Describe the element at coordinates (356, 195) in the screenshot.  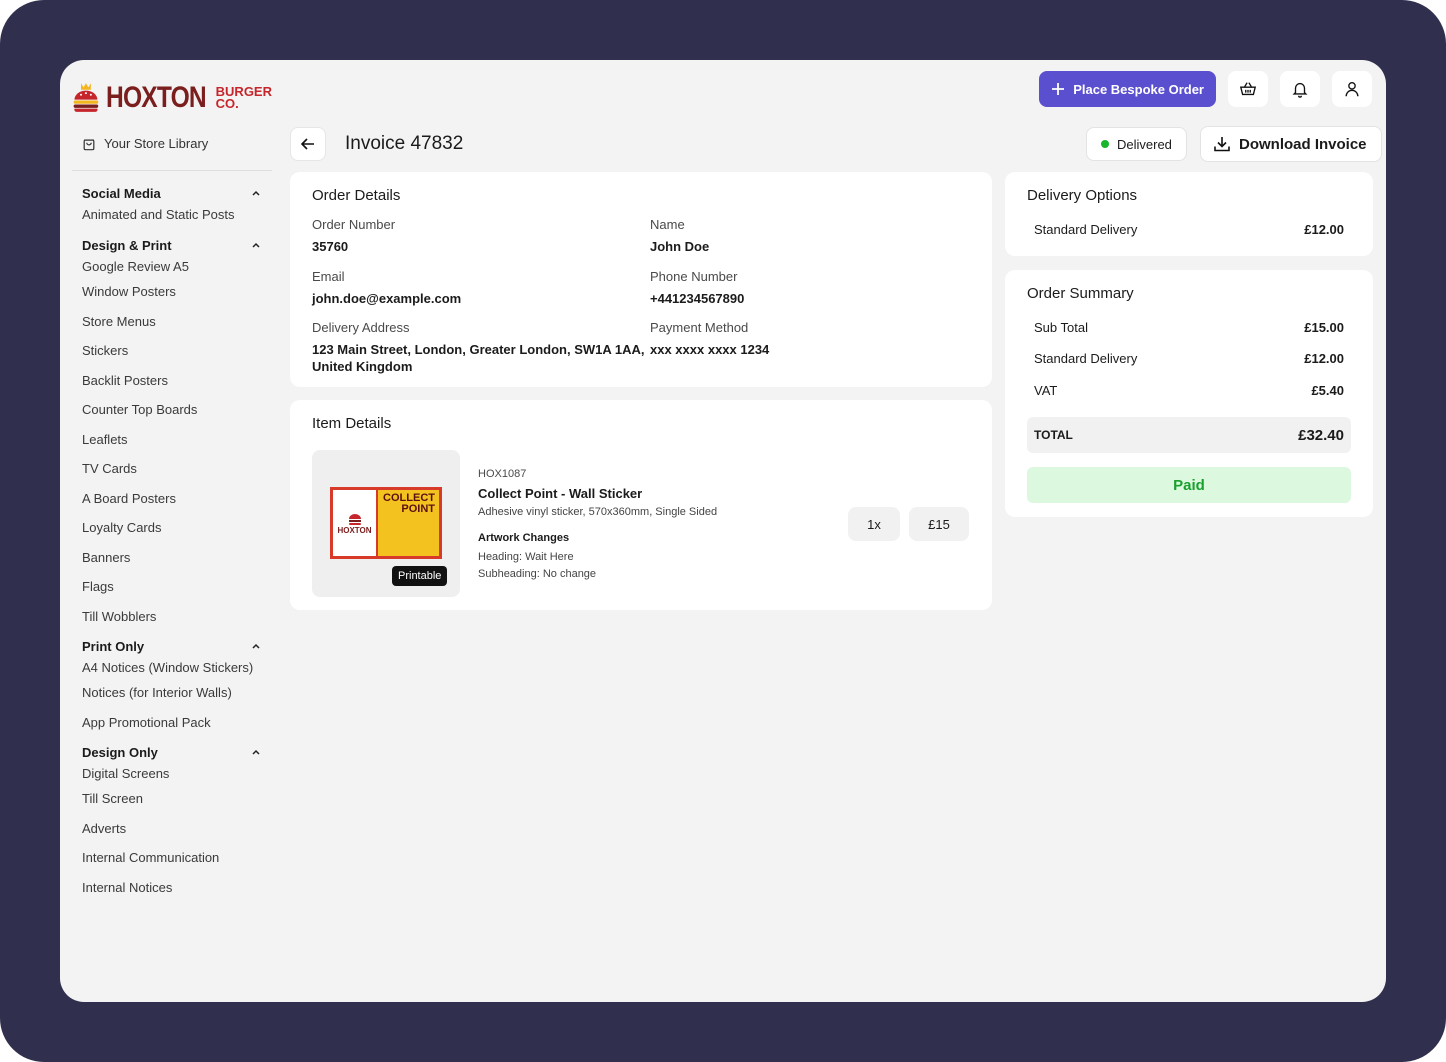
I see `card-title: Order Details` at that location.